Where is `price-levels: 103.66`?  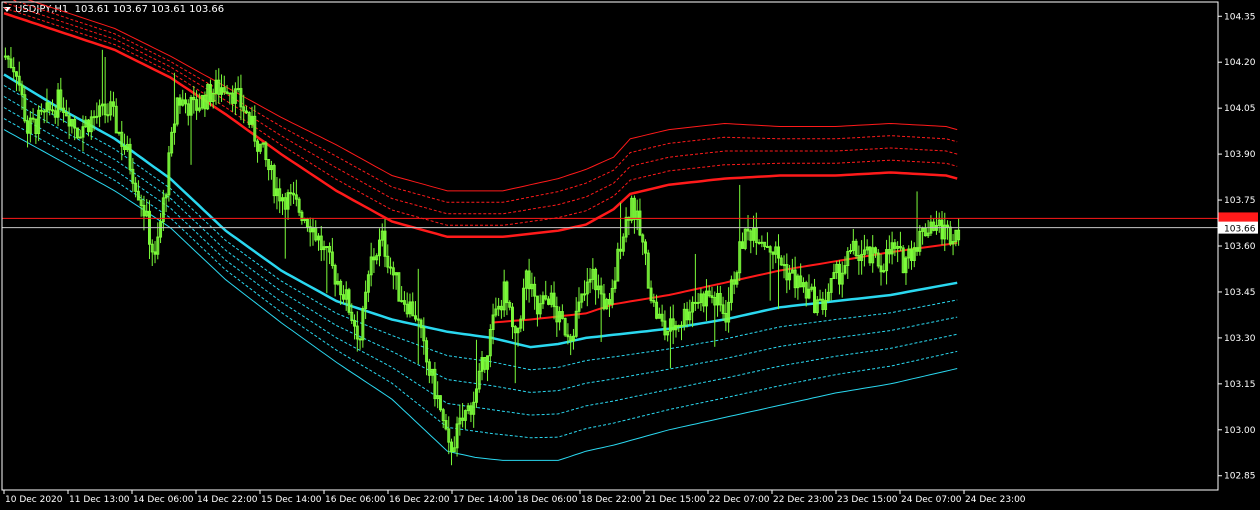 price-levels: 103.66 is located at coordinates (630, 223).